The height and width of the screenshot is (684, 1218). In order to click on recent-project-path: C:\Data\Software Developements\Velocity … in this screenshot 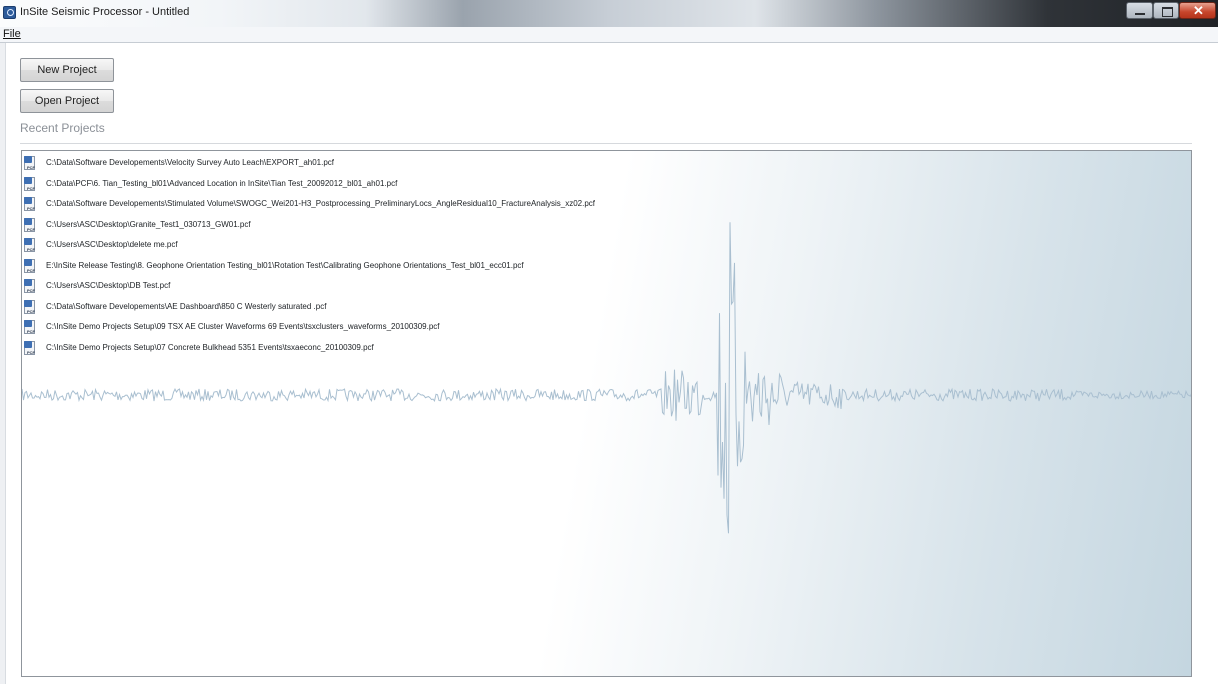, I will do `click(190, 162)`.